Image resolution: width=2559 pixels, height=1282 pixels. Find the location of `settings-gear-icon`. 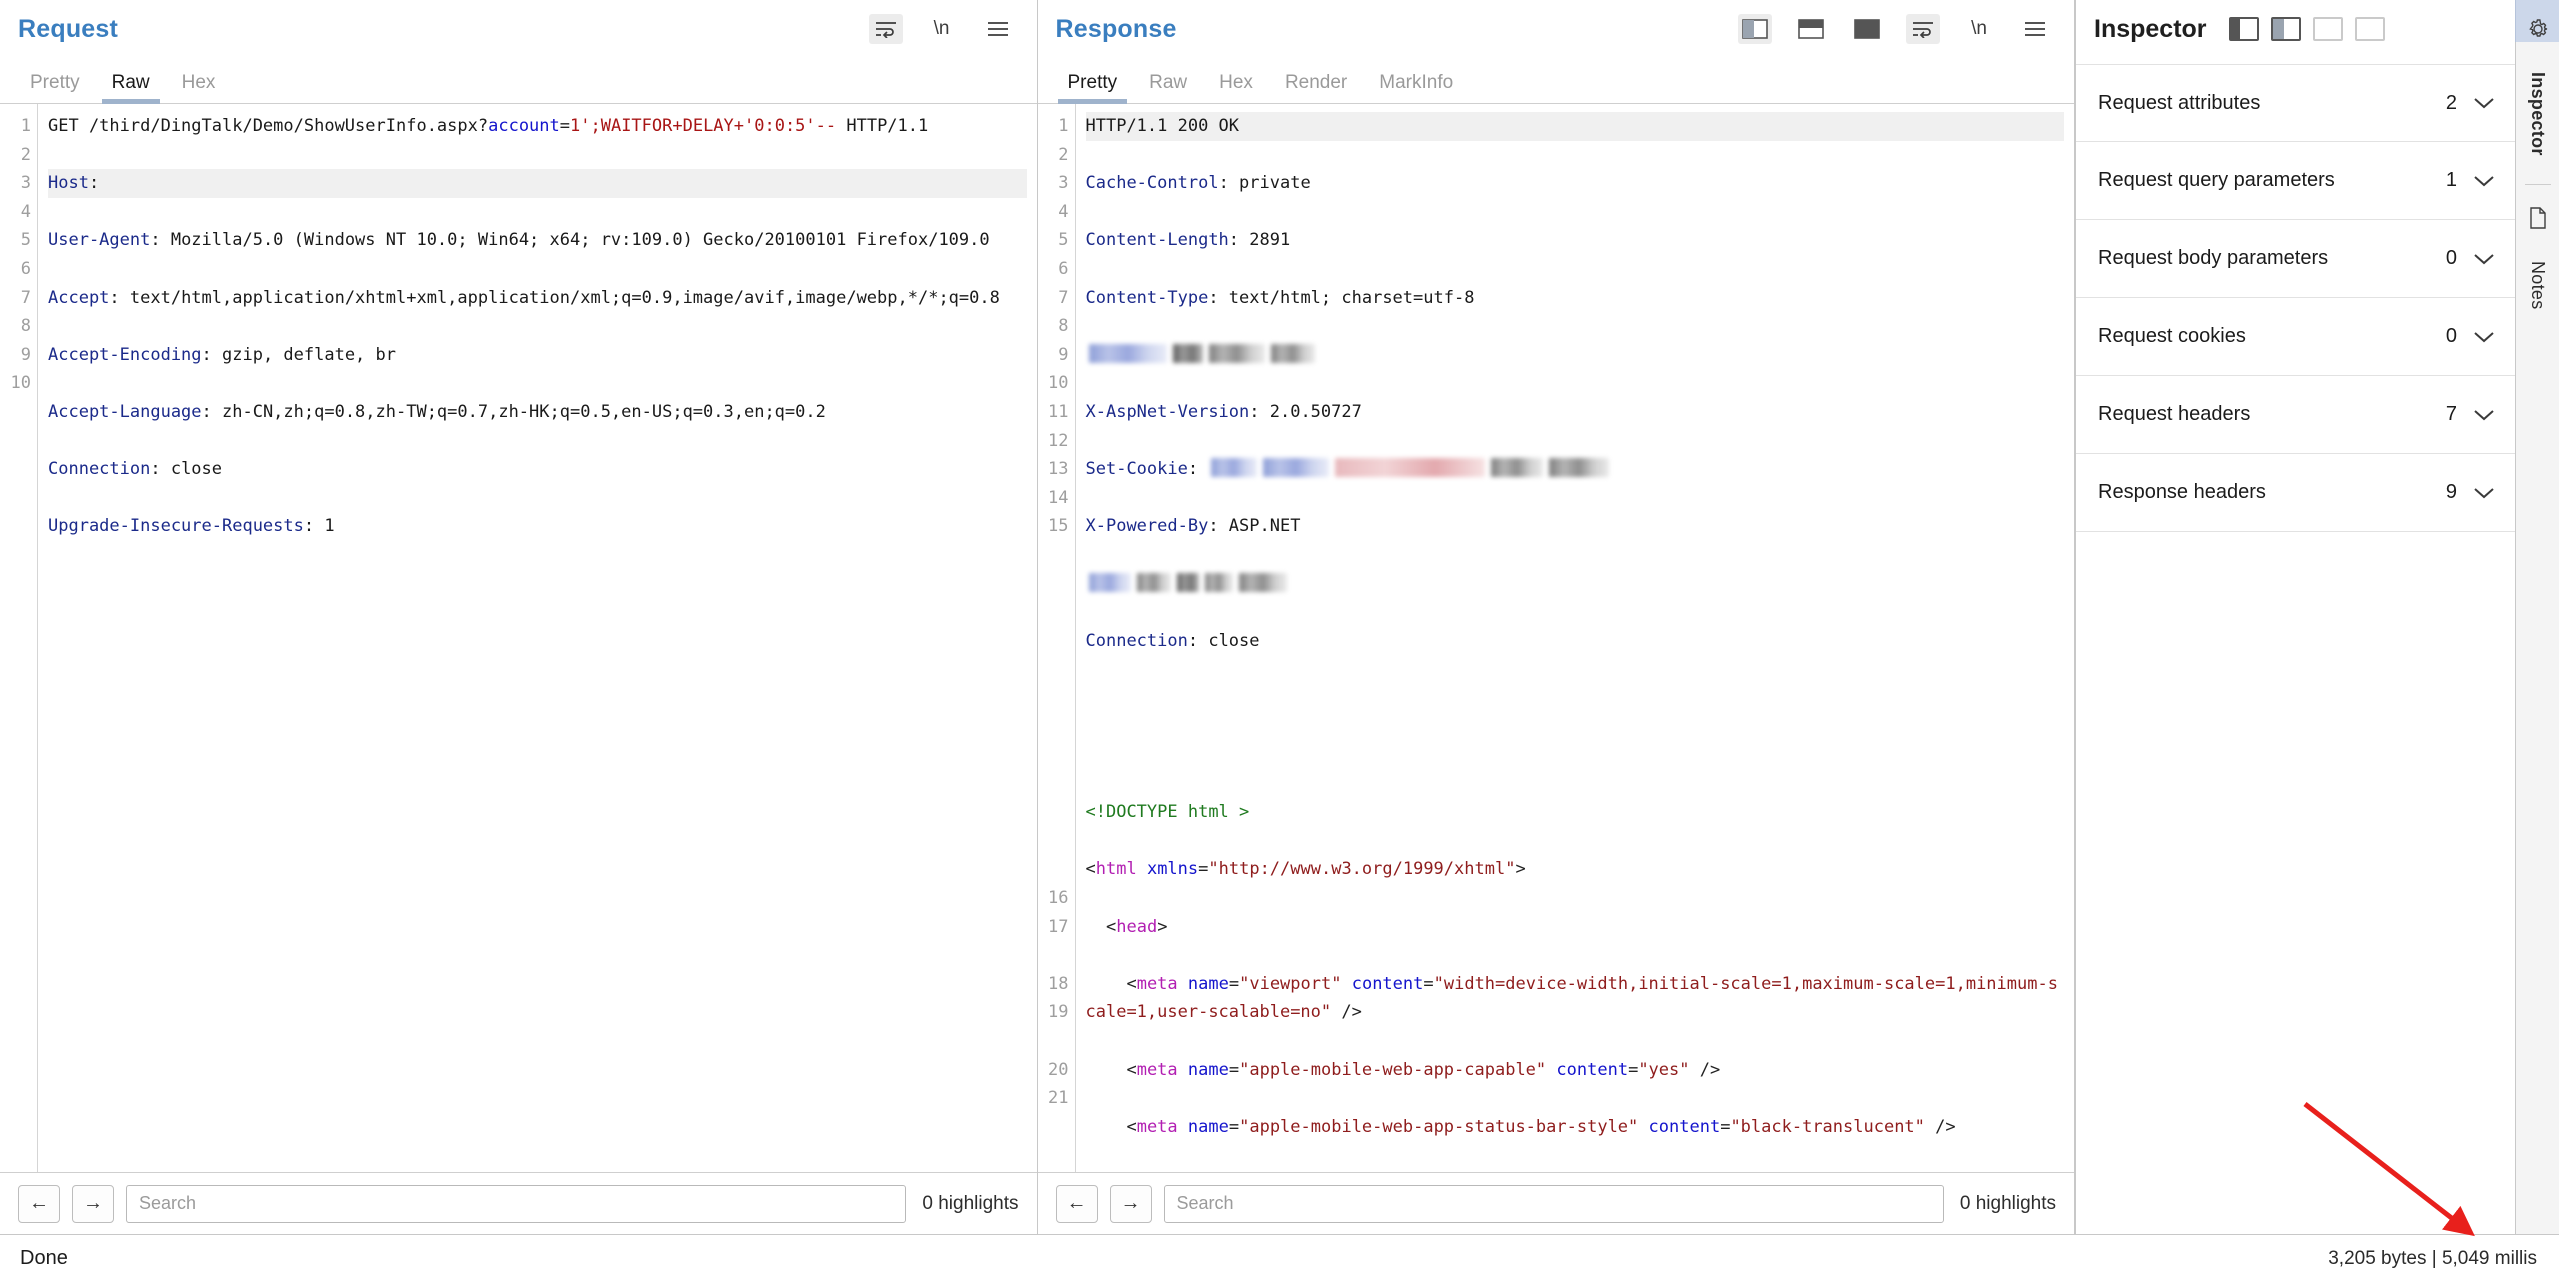

settings-gear-icon is located at coordinates (2538, 29).